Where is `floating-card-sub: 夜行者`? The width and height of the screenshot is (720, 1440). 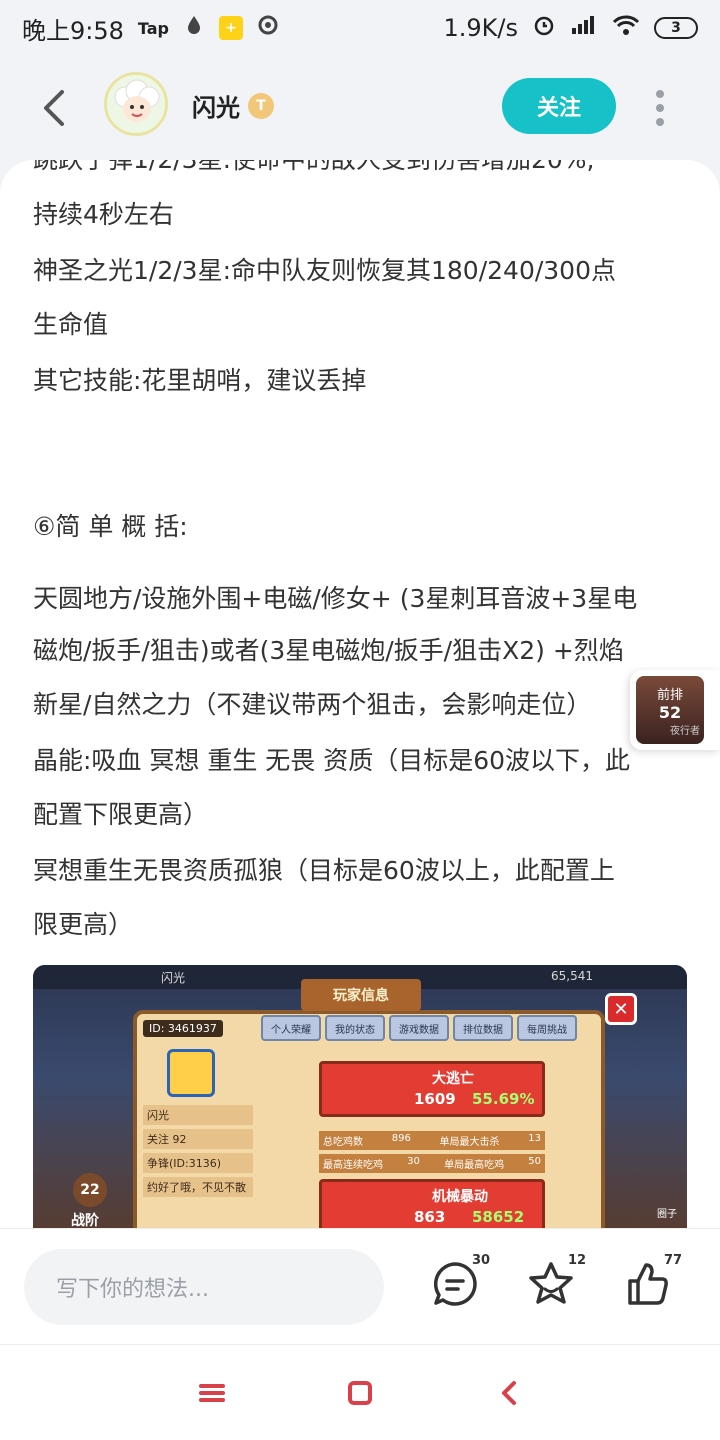 floating-card-sub: 夜行者 is located at coordinates (685, 731).